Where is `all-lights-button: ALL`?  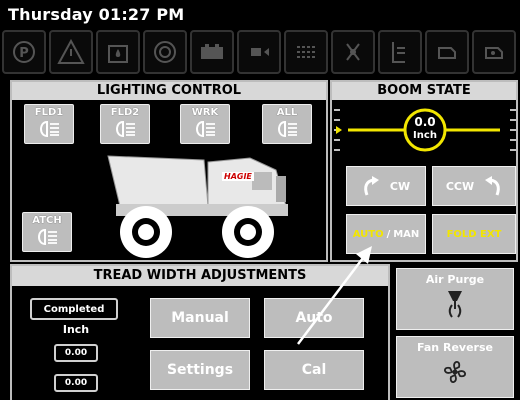
all-lights-button: ALL is located at coordinates (287, 124).